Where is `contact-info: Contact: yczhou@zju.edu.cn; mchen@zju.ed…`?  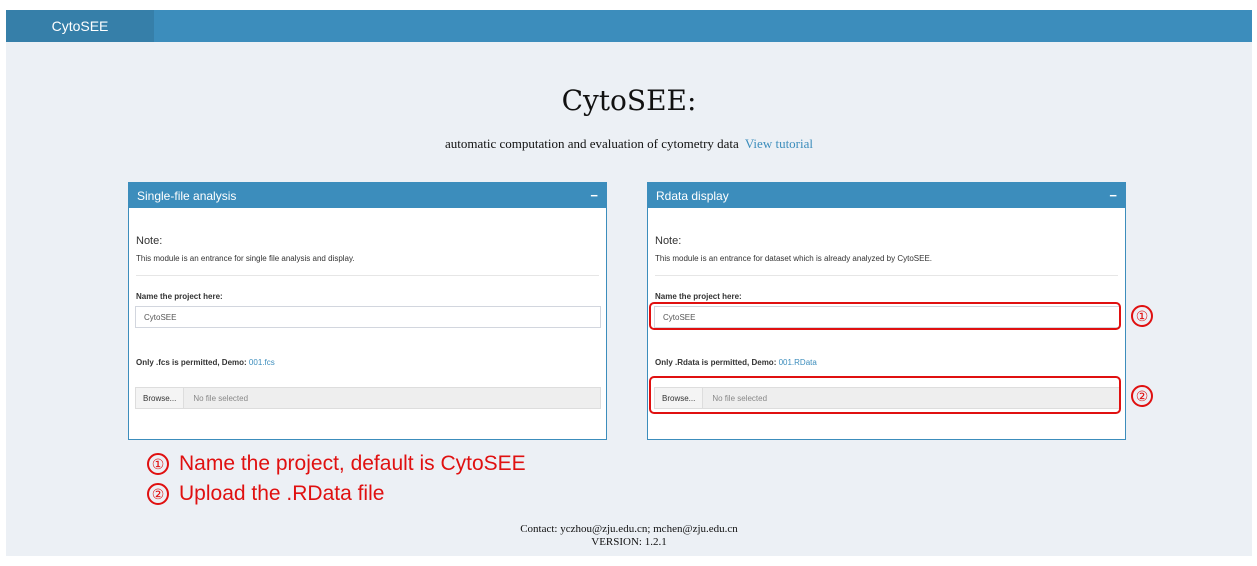
contact-info: Contact: yczhou@zju.edu.cn; mchen@zju.ed… is located at coordinates (629, 529).